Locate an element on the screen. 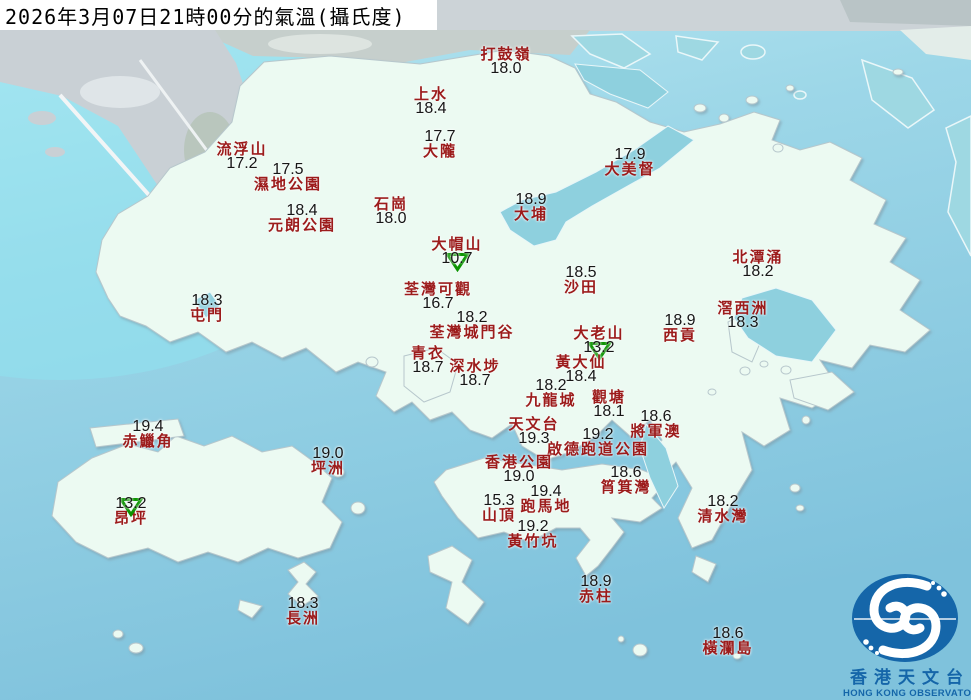 This screenshot has width=971, height=700. station-name-label: 元朗公園 is located at coordinates (302, 225).